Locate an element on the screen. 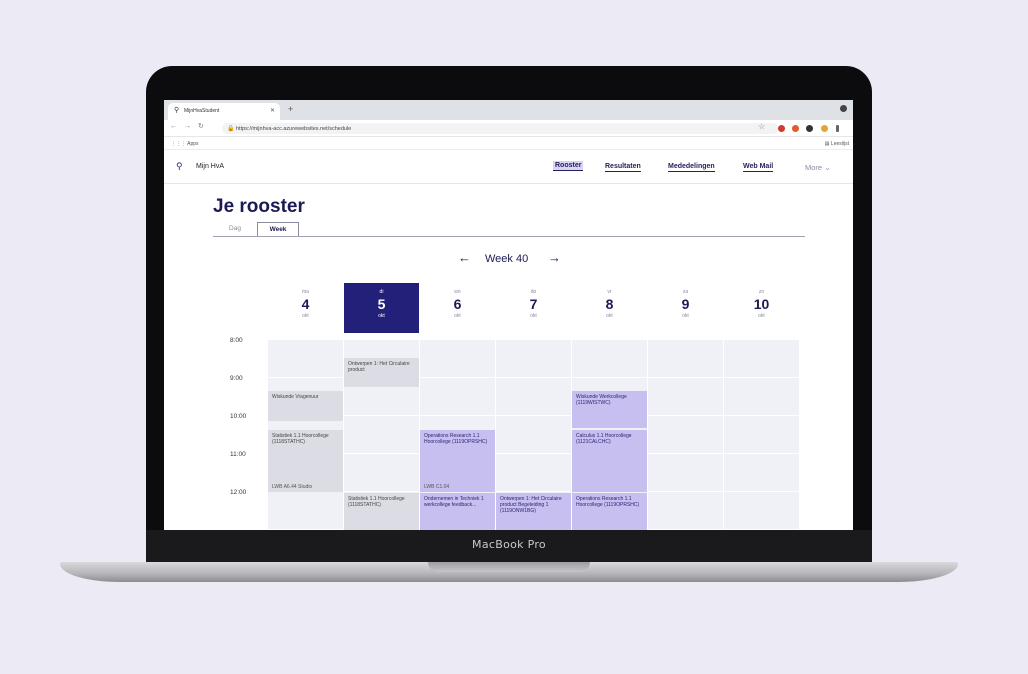 The width and height of the screenshot is (1028, 674). time-label: 10:00 is located at coordinates (238, 416).